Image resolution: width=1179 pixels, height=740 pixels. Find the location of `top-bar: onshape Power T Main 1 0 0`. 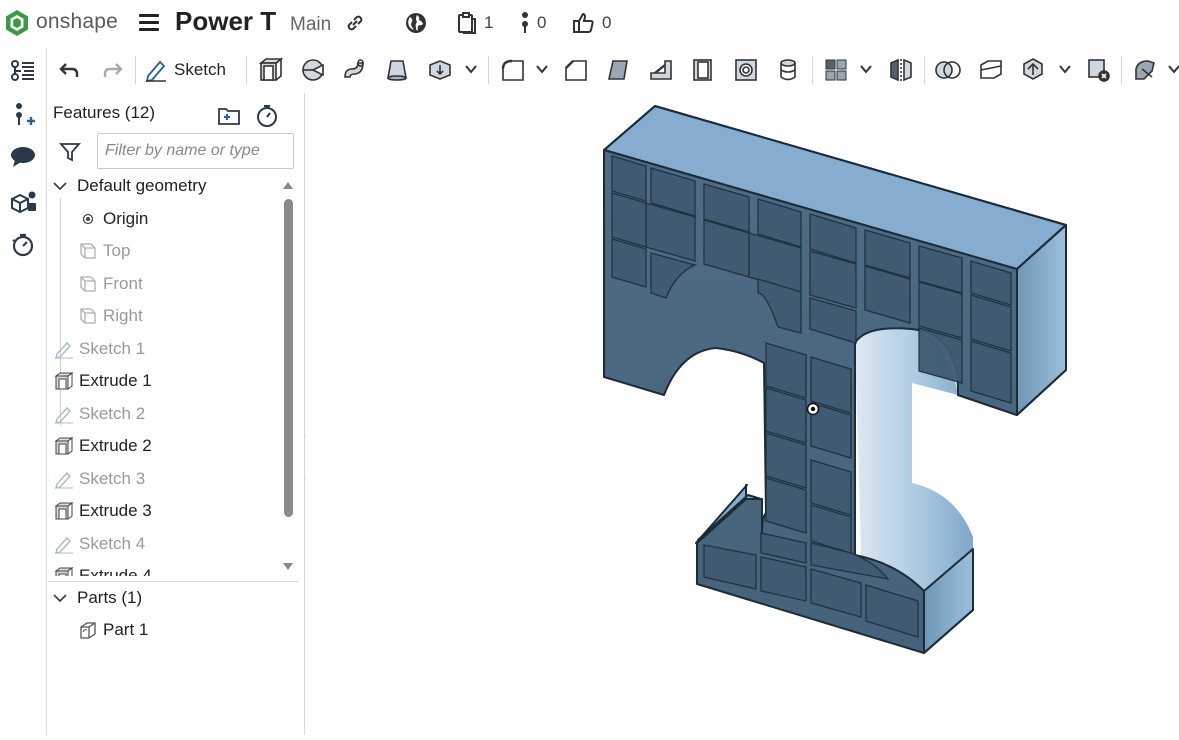

top-bar: onshape Power T Main 1 0 0 is located at coordinates (589, 23).